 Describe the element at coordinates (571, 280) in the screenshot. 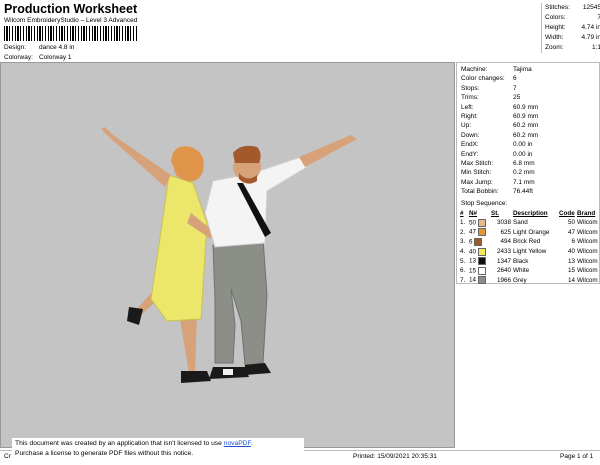

I see `stop-code: 14` at that location.